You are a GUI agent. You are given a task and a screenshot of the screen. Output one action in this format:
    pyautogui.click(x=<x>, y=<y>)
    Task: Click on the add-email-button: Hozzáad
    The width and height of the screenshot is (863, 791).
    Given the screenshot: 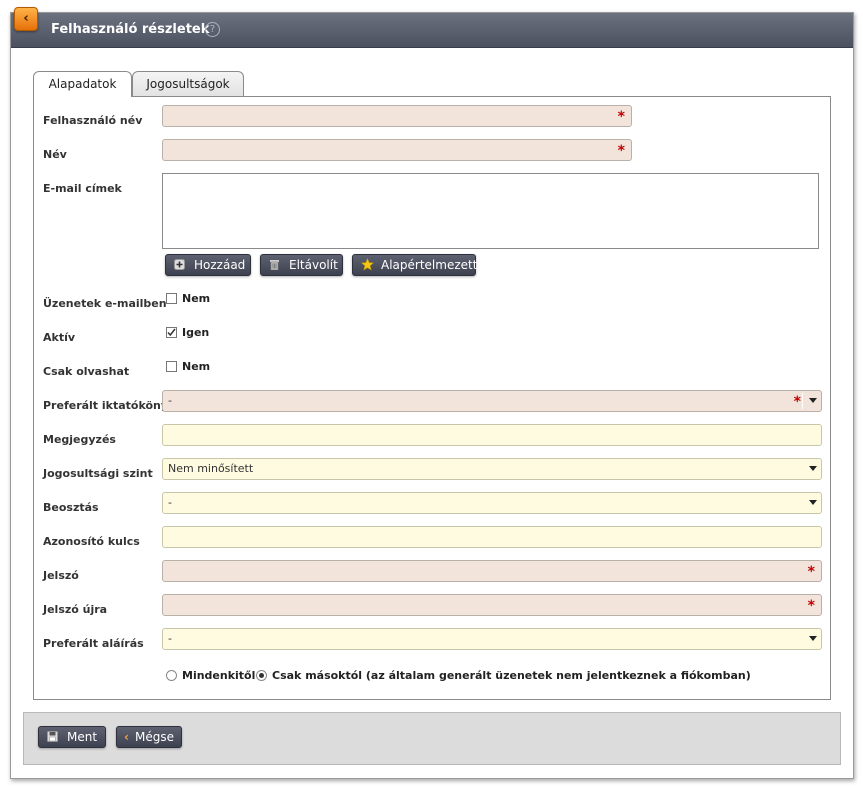 What is the action you would take?
    pyautogui.click(x=208, y=265)
    